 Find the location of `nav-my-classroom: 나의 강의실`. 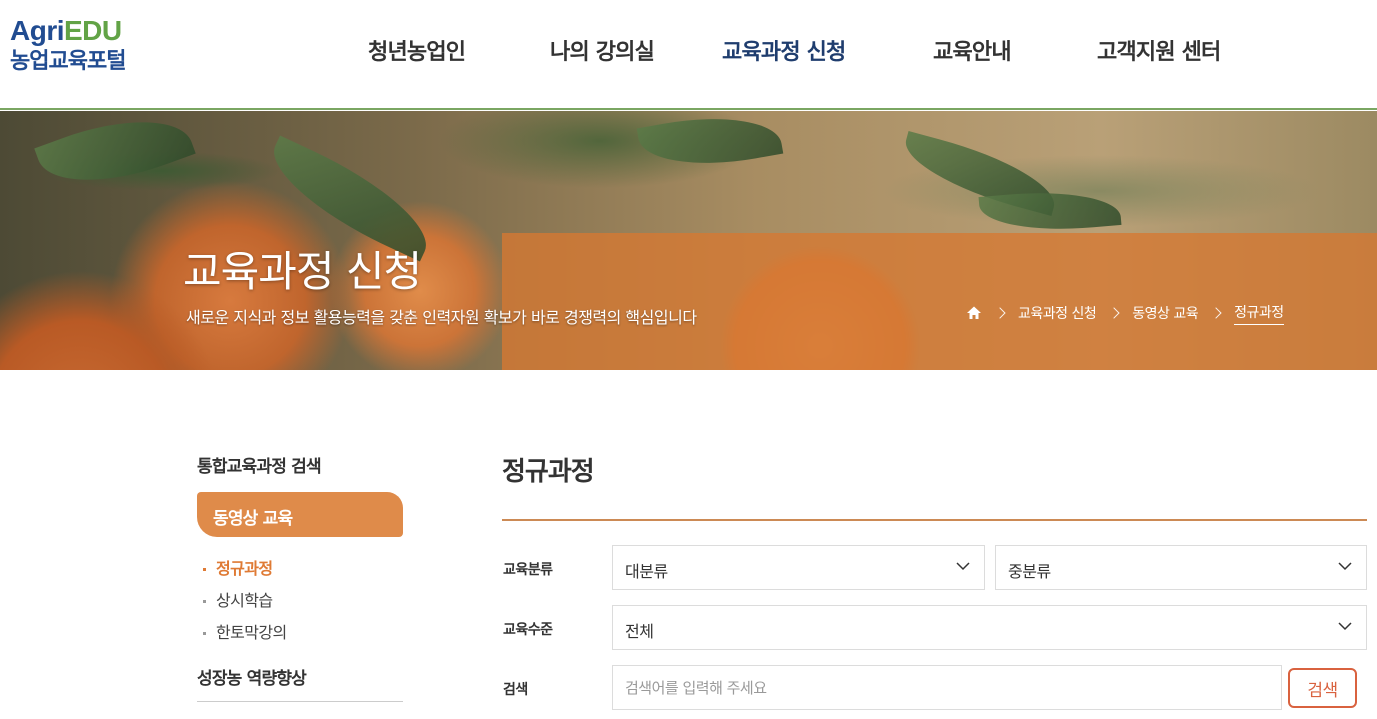

nav-my-classroom: 나의 강의실 is located at coordinates (602, 50).